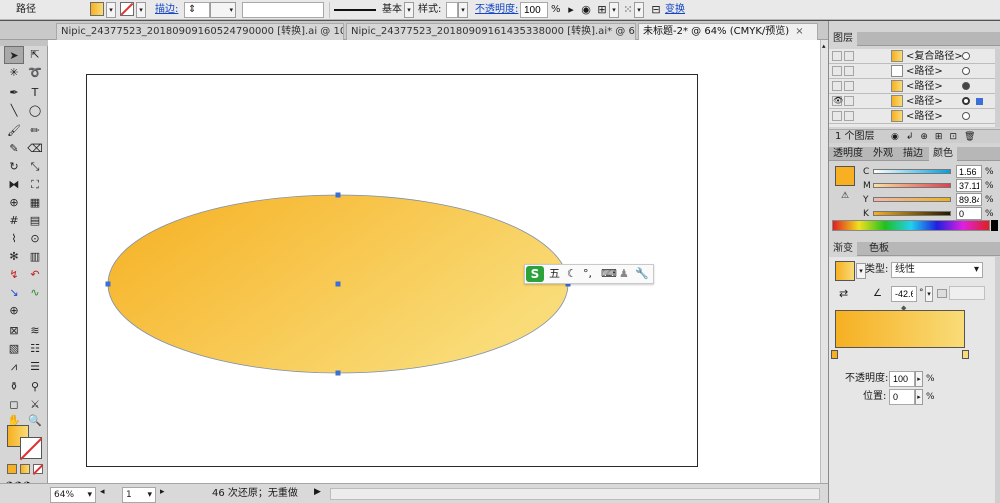  What do you see at coordinates (139, 495) in the screenshot?
I see `artboard-number-select: 1 ▾` at bounding box center [139, 495].